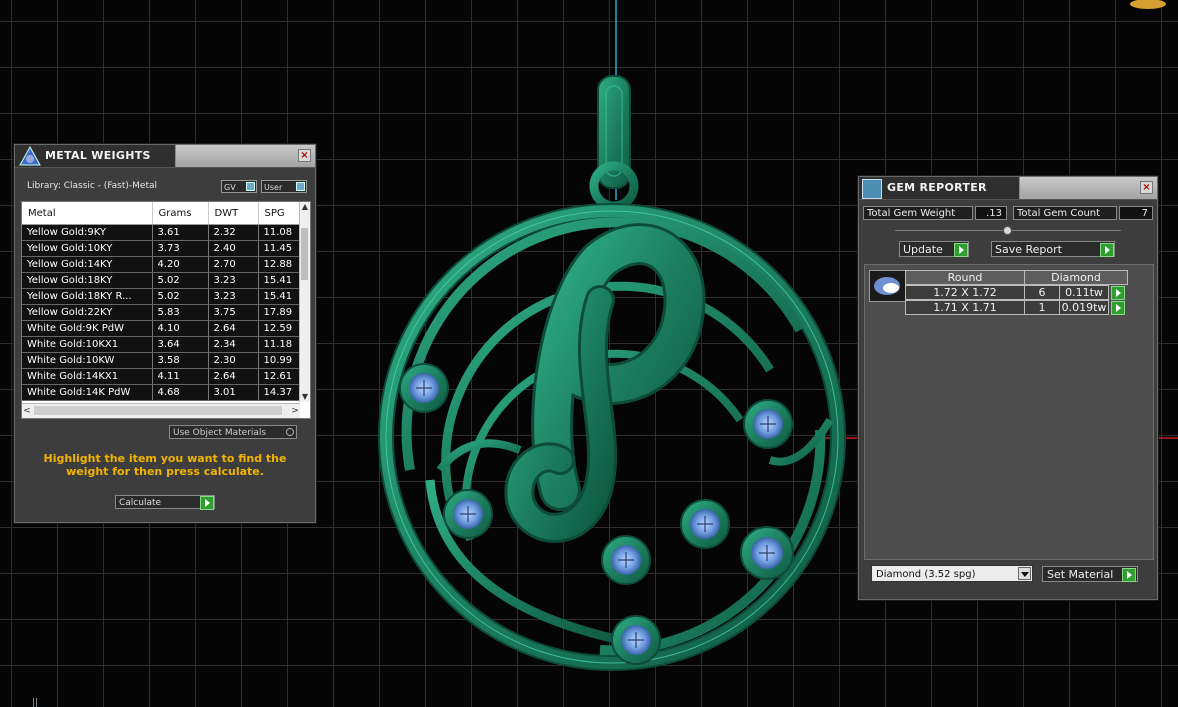 This screenshot has height=707, width=1178. I want to click on round-gem-icon, so click(887, 286).